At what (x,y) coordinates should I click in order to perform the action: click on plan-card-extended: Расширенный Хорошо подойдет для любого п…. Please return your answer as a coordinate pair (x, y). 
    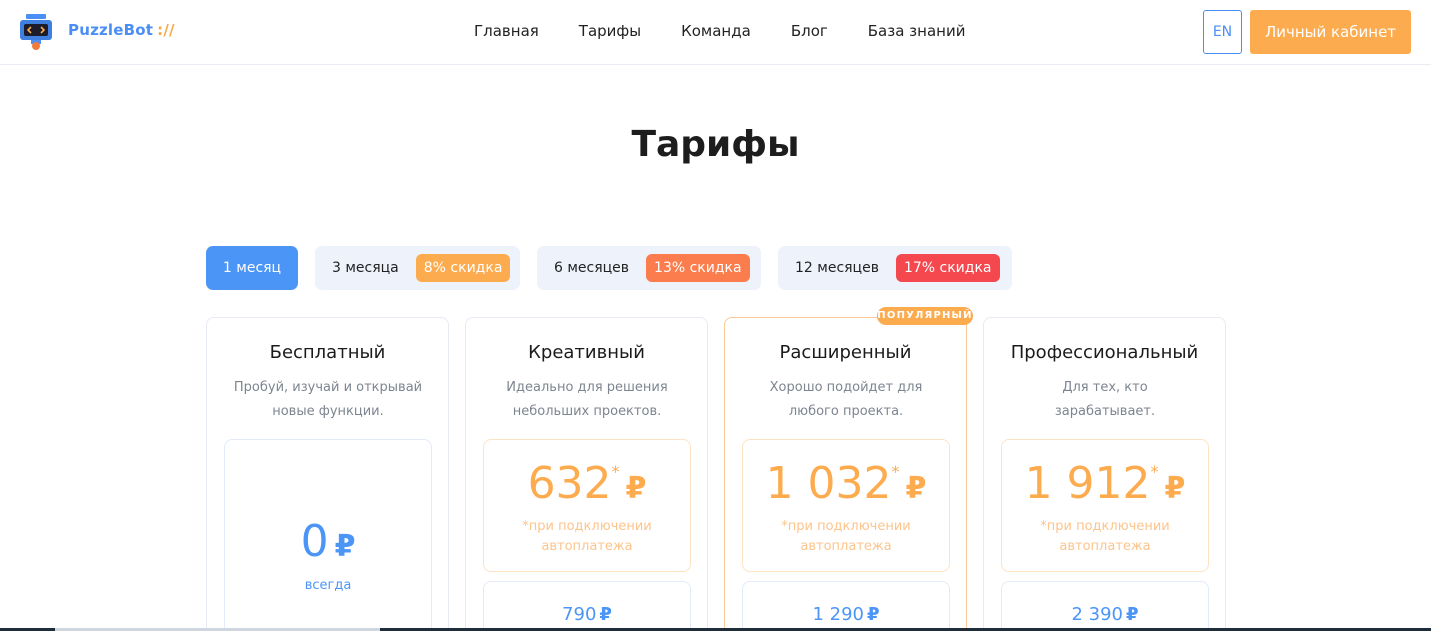
    Looking at the image, I should click on (845, 474).